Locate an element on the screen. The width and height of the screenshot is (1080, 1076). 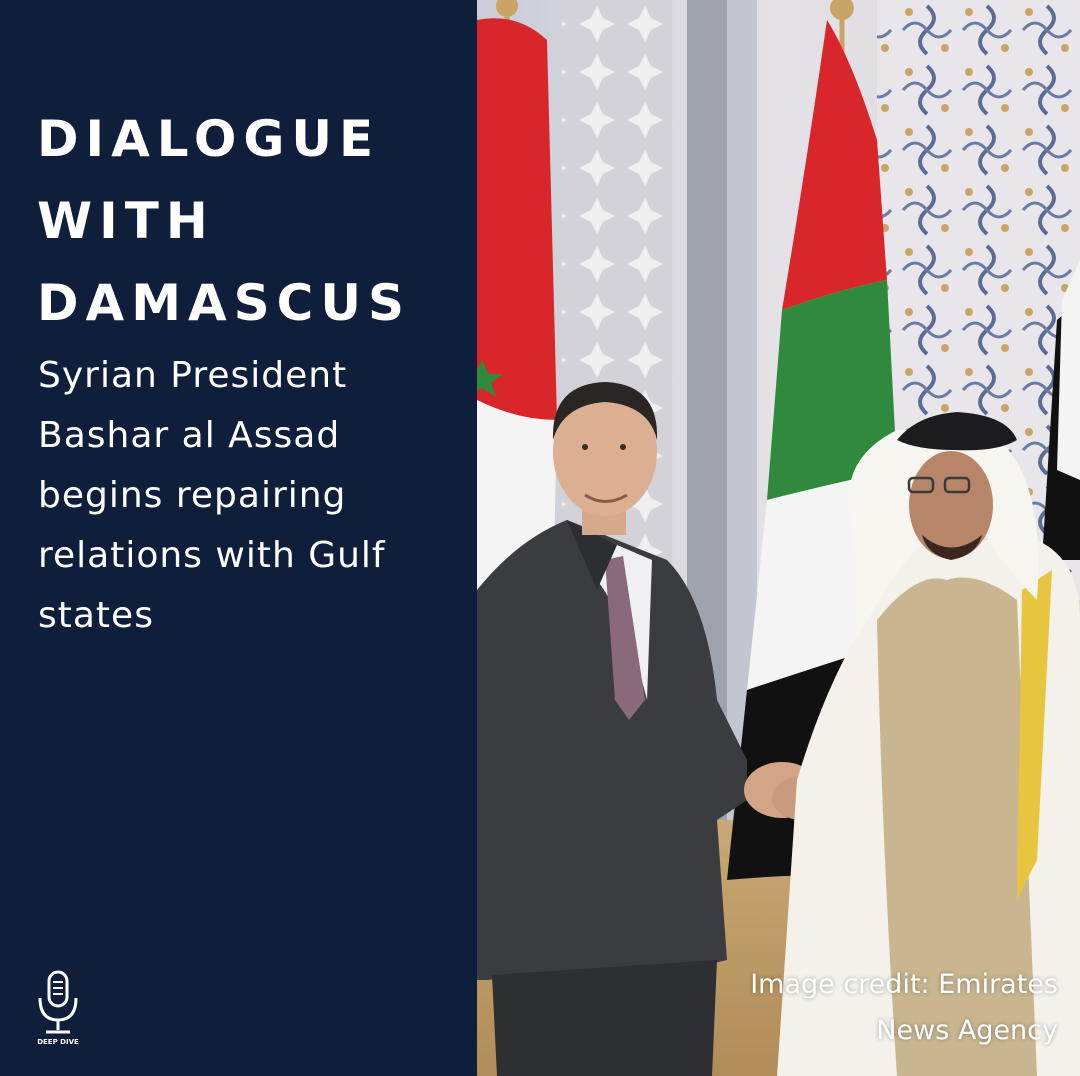
headline-line-3: DAMASCUS is located at coordinates (224, 303).